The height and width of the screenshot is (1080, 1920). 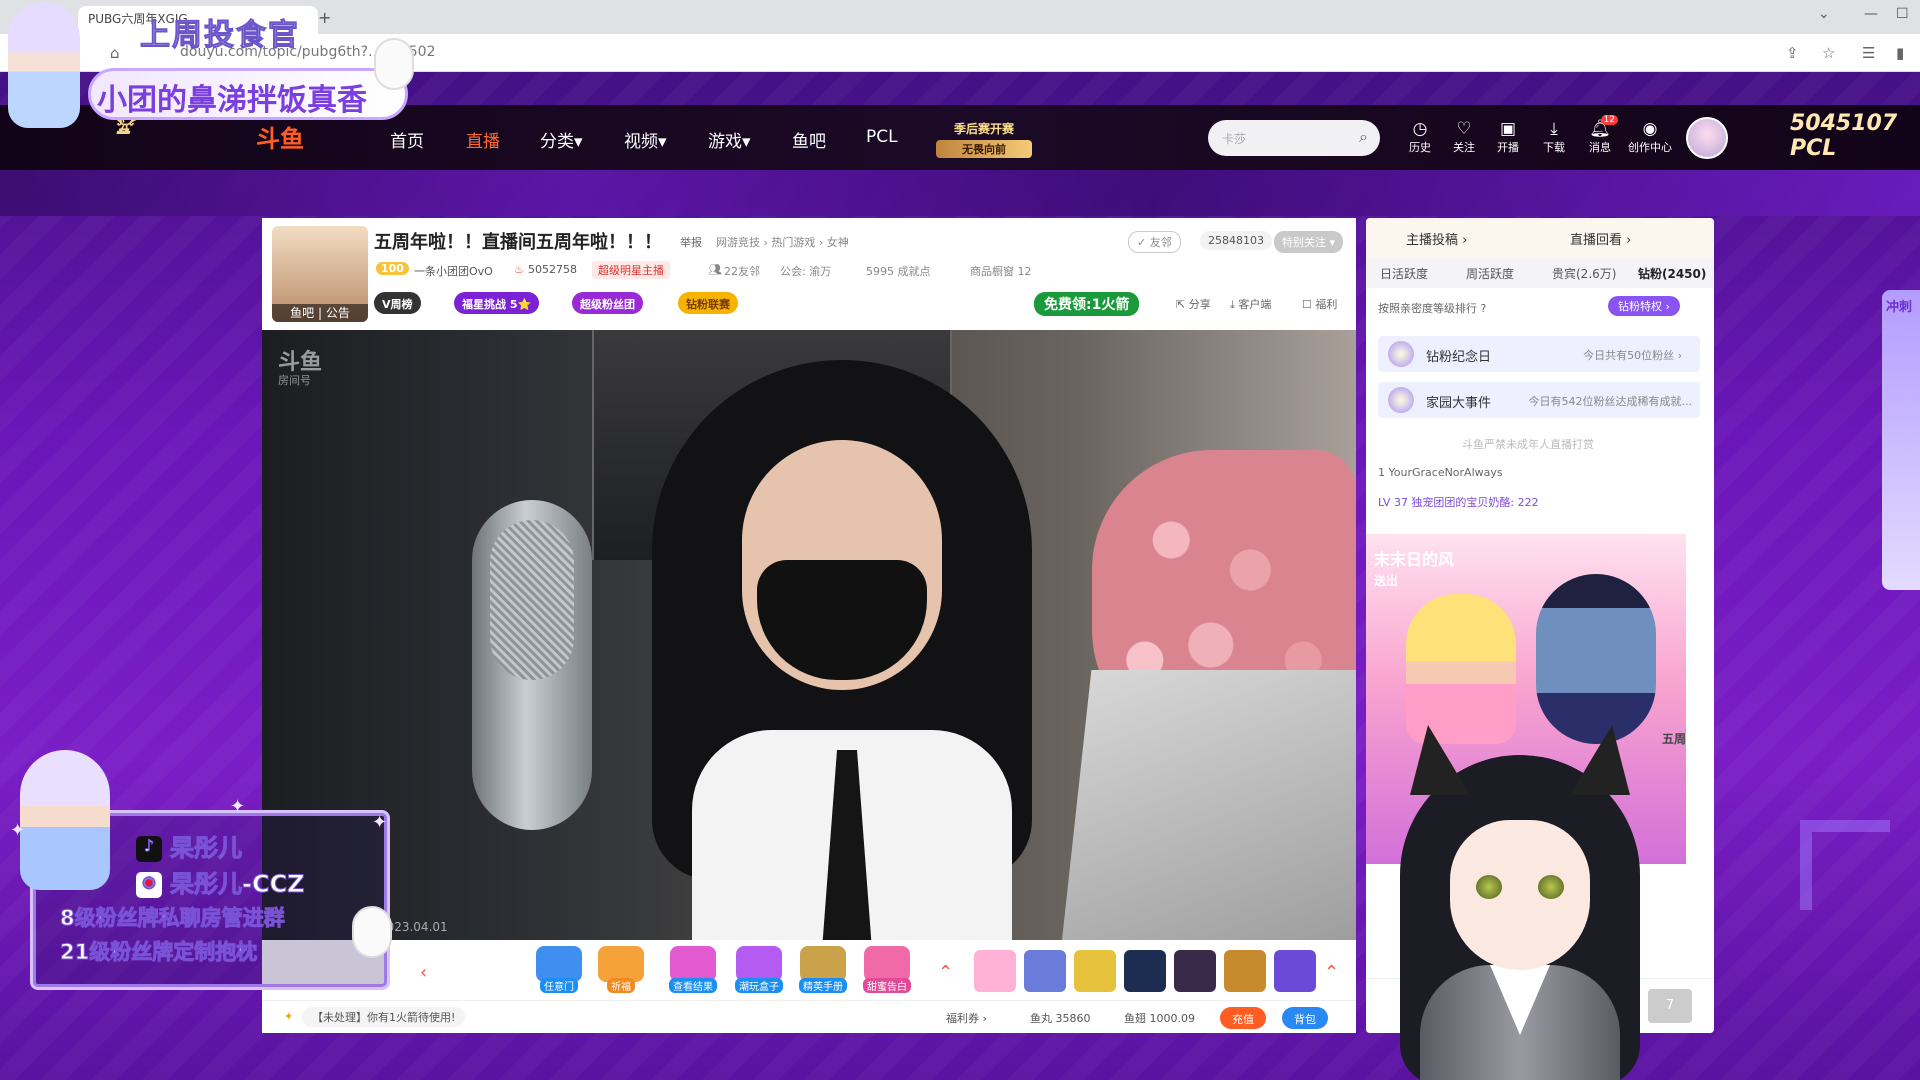 I want to click on search-input: 卡莎 ⌕, so click(x=1294, y=138).